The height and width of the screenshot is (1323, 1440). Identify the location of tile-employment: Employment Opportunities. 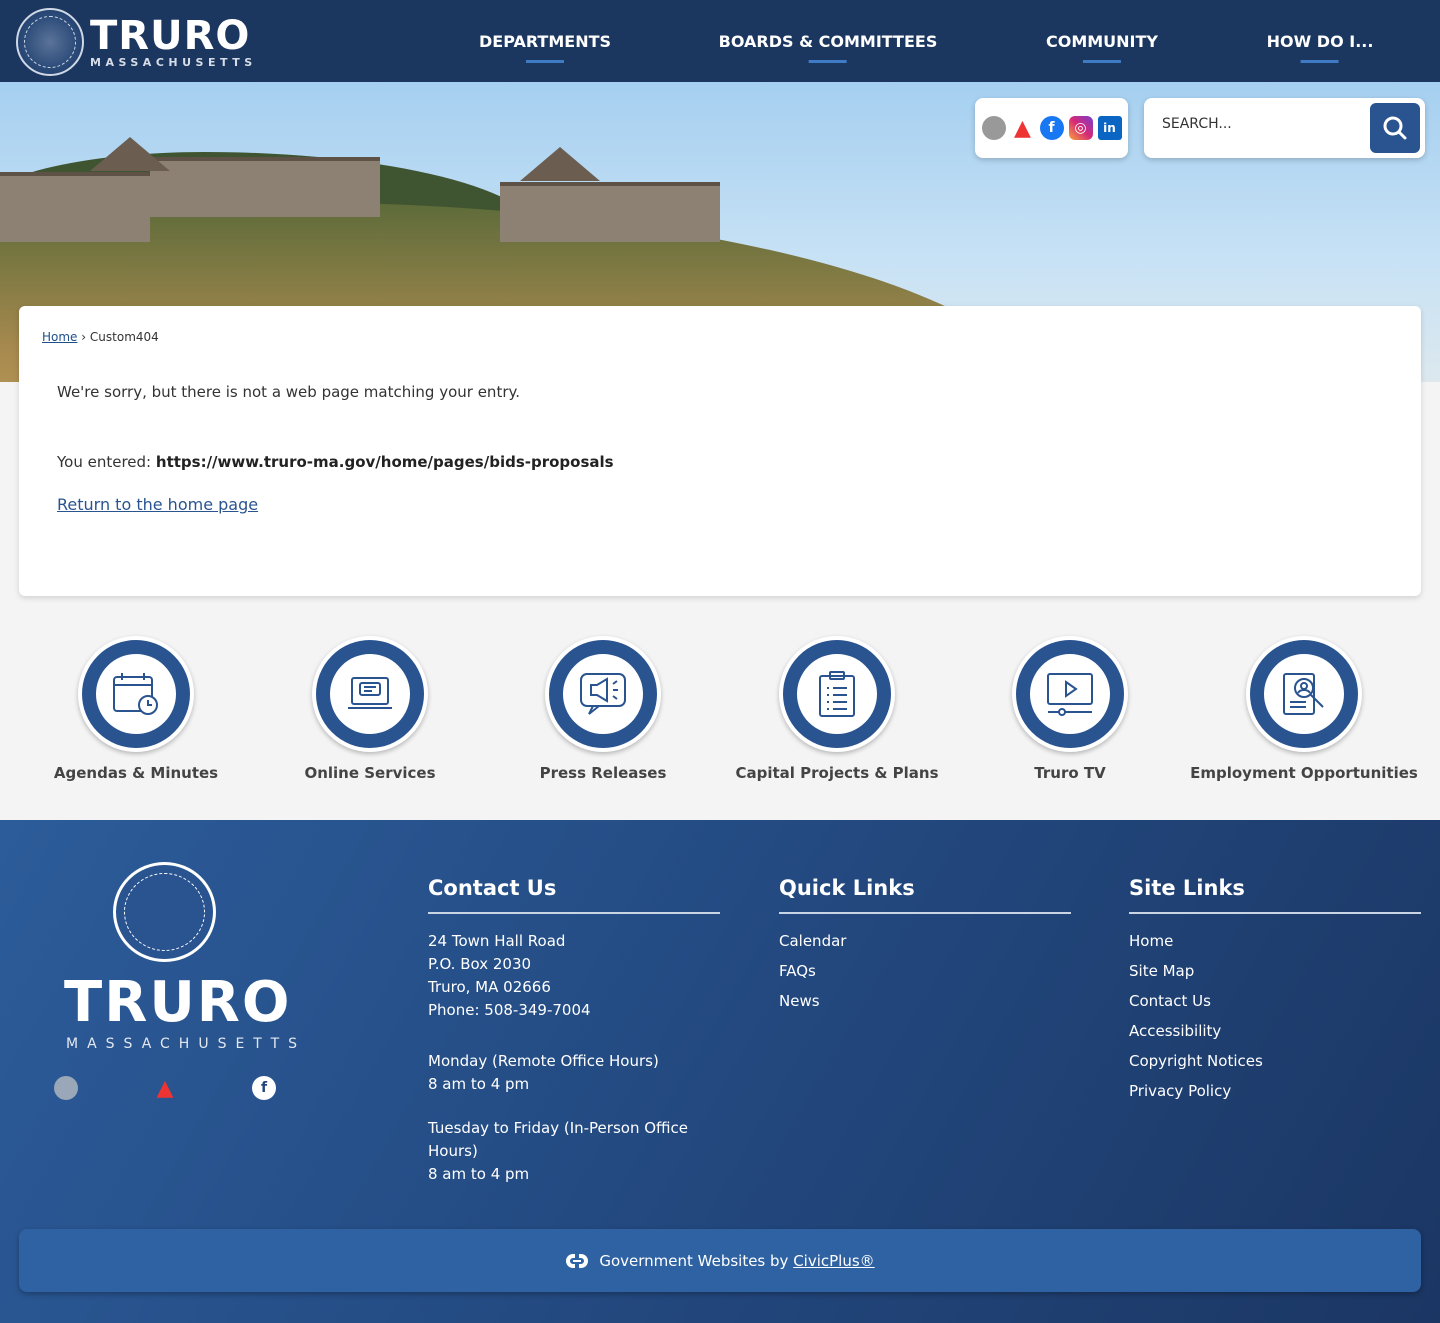
(1304, 709).